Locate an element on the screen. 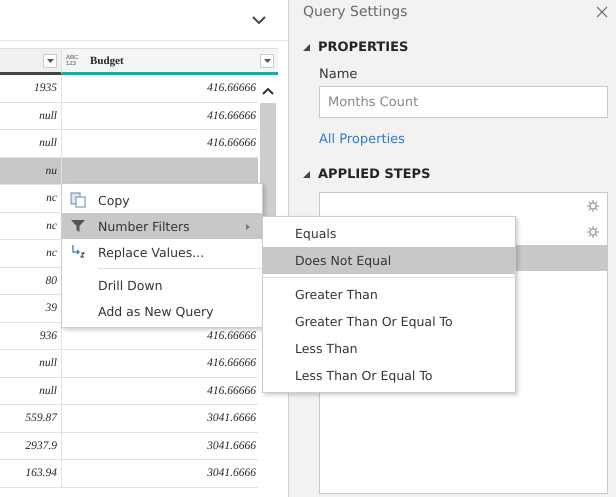 The image size is (616, 497). section-heading: APPLIED STEPS is located at coordinates (374, 174).